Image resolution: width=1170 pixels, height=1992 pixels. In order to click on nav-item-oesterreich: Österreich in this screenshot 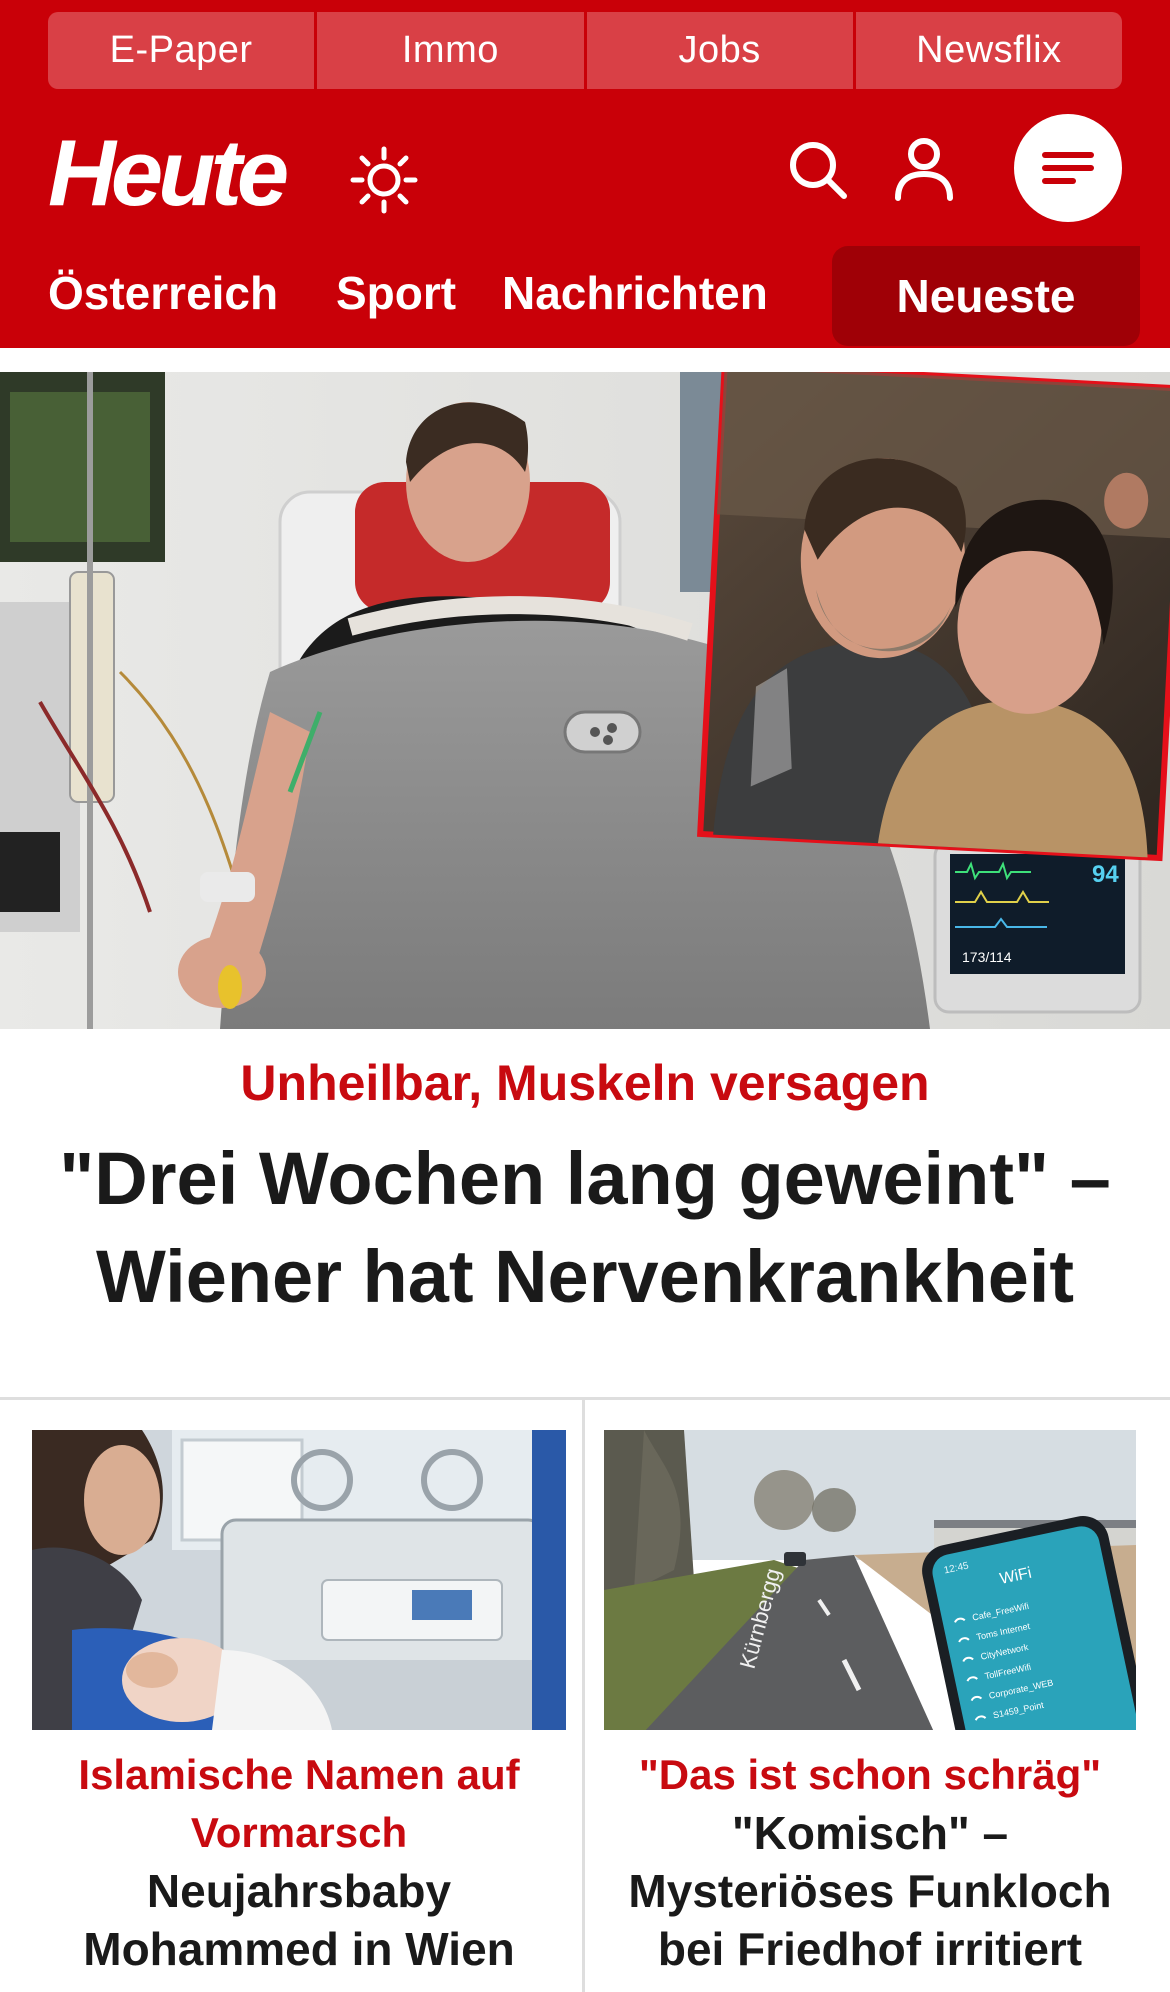, I will do `click(163, 293)`.